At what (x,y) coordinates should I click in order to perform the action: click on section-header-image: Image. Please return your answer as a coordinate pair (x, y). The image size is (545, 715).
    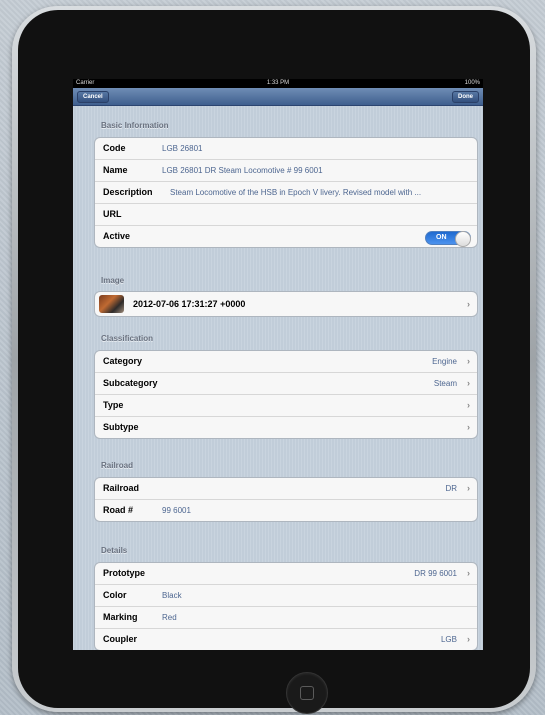
    Looking at the image, I should click on (113, 280).